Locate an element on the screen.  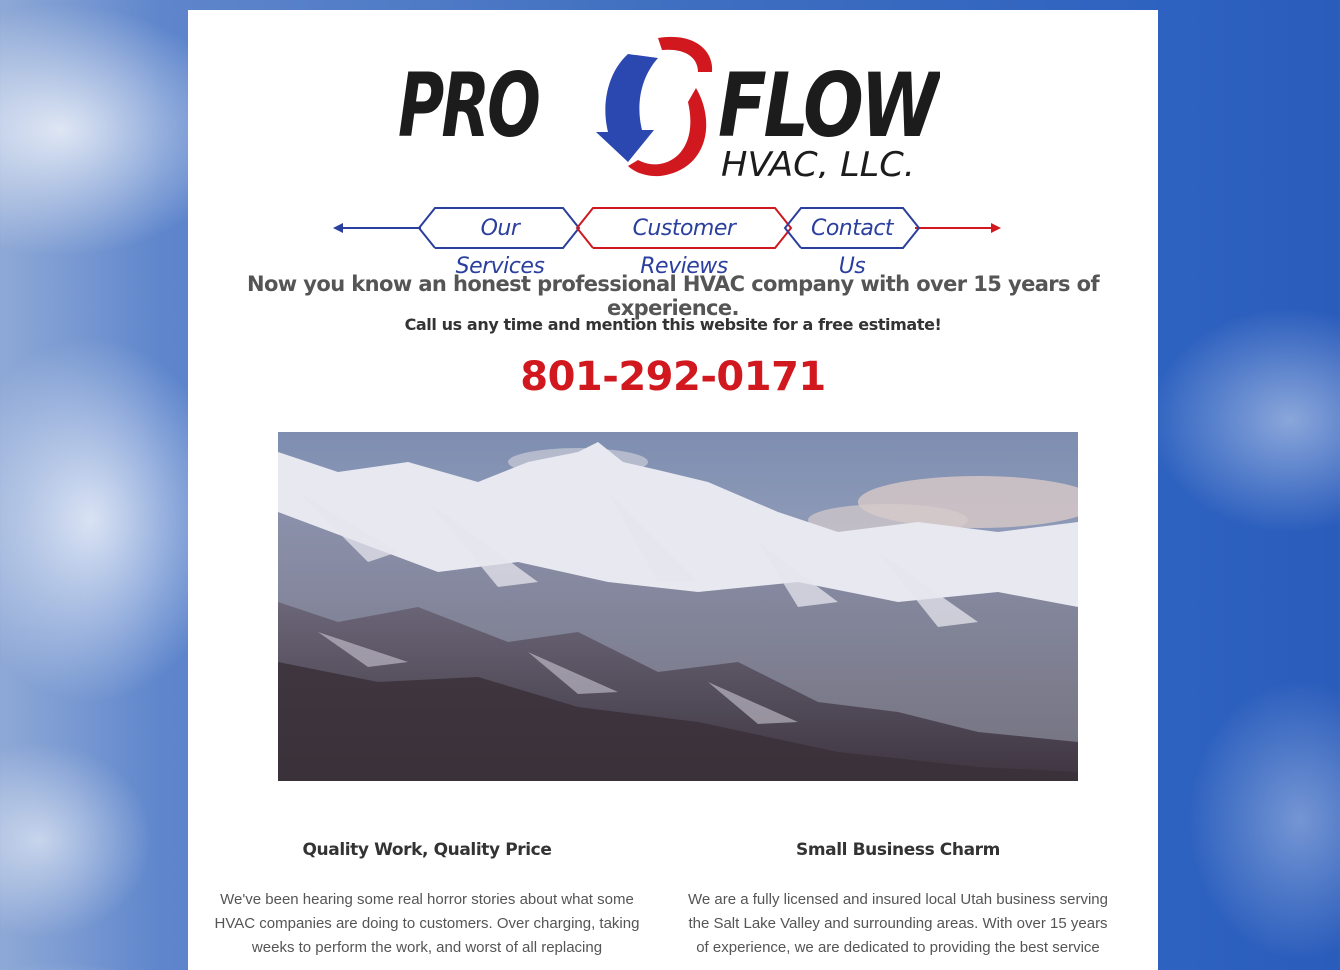
nav-customer-reviews-link: Customer Reviews is located at coordinates (684, 244).